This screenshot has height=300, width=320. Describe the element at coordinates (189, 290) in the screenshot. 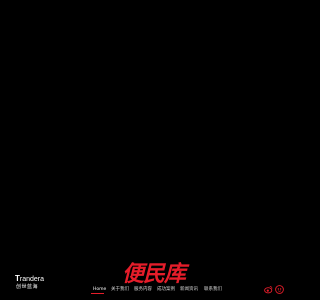

I see `nav-item-news: 新闻资讯` at that location.